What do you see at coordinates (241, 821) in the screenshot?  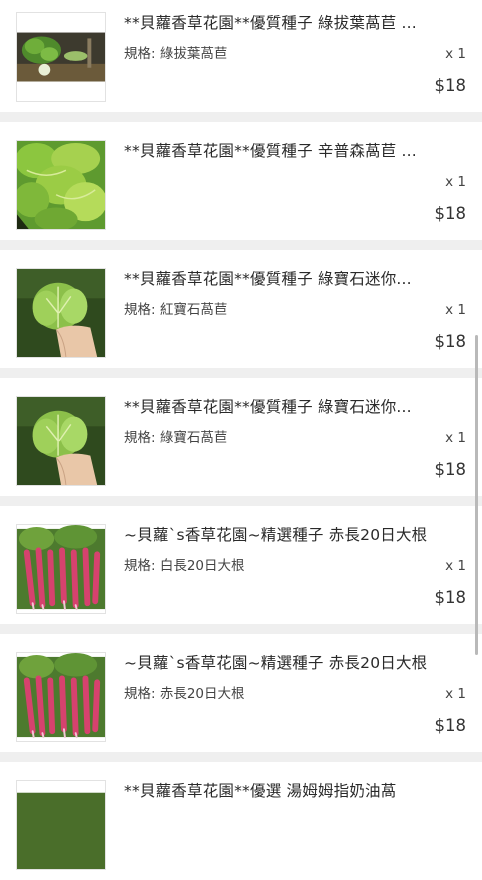 I see `order-item: **貝蘿香草花園**優選 湯姆姆指奶油萵` at bounding box center [241, 821].